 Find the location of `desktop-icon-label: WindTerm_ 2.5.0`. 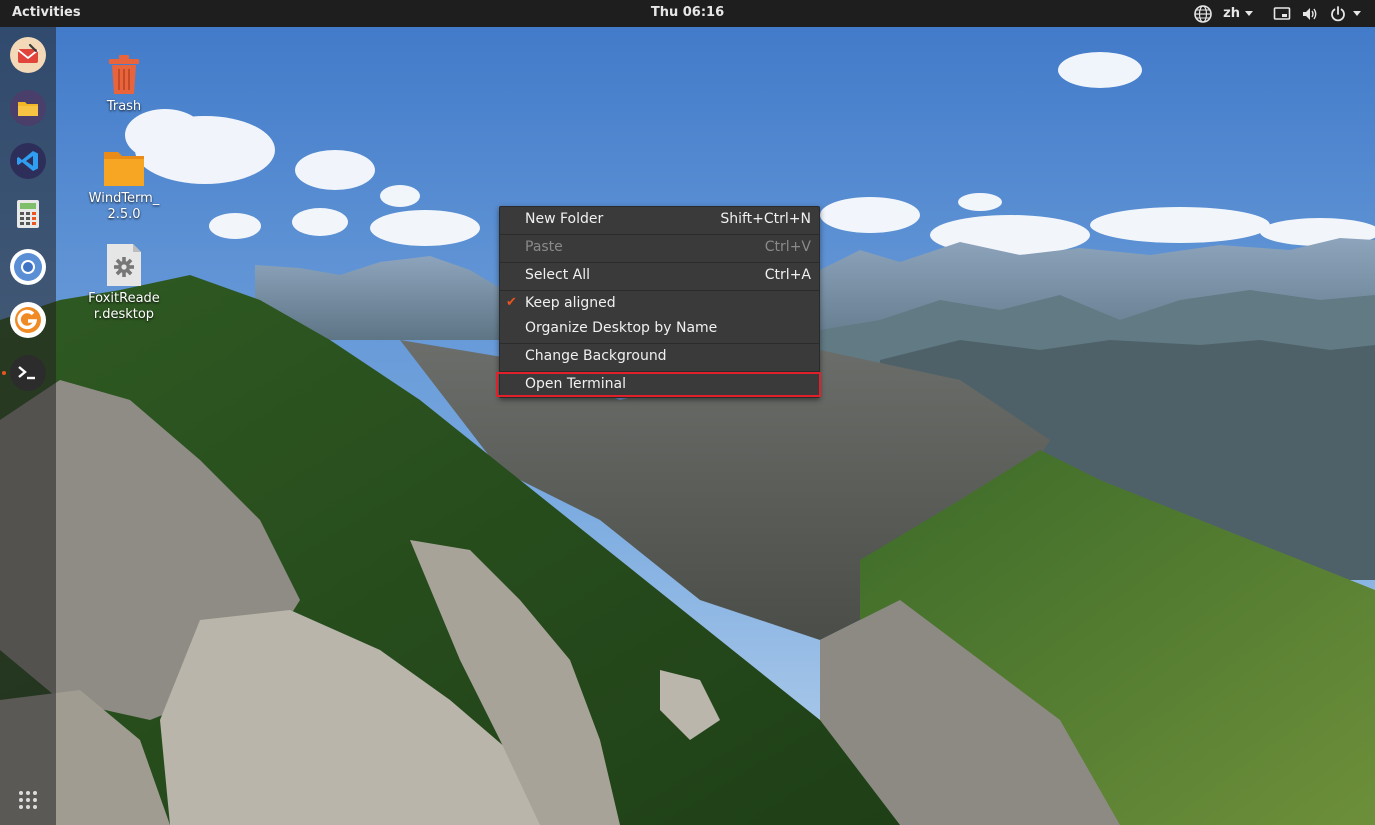

desktop-icon-label: WindTerm_ 2.5.0 is located at coordinates (124, 206).